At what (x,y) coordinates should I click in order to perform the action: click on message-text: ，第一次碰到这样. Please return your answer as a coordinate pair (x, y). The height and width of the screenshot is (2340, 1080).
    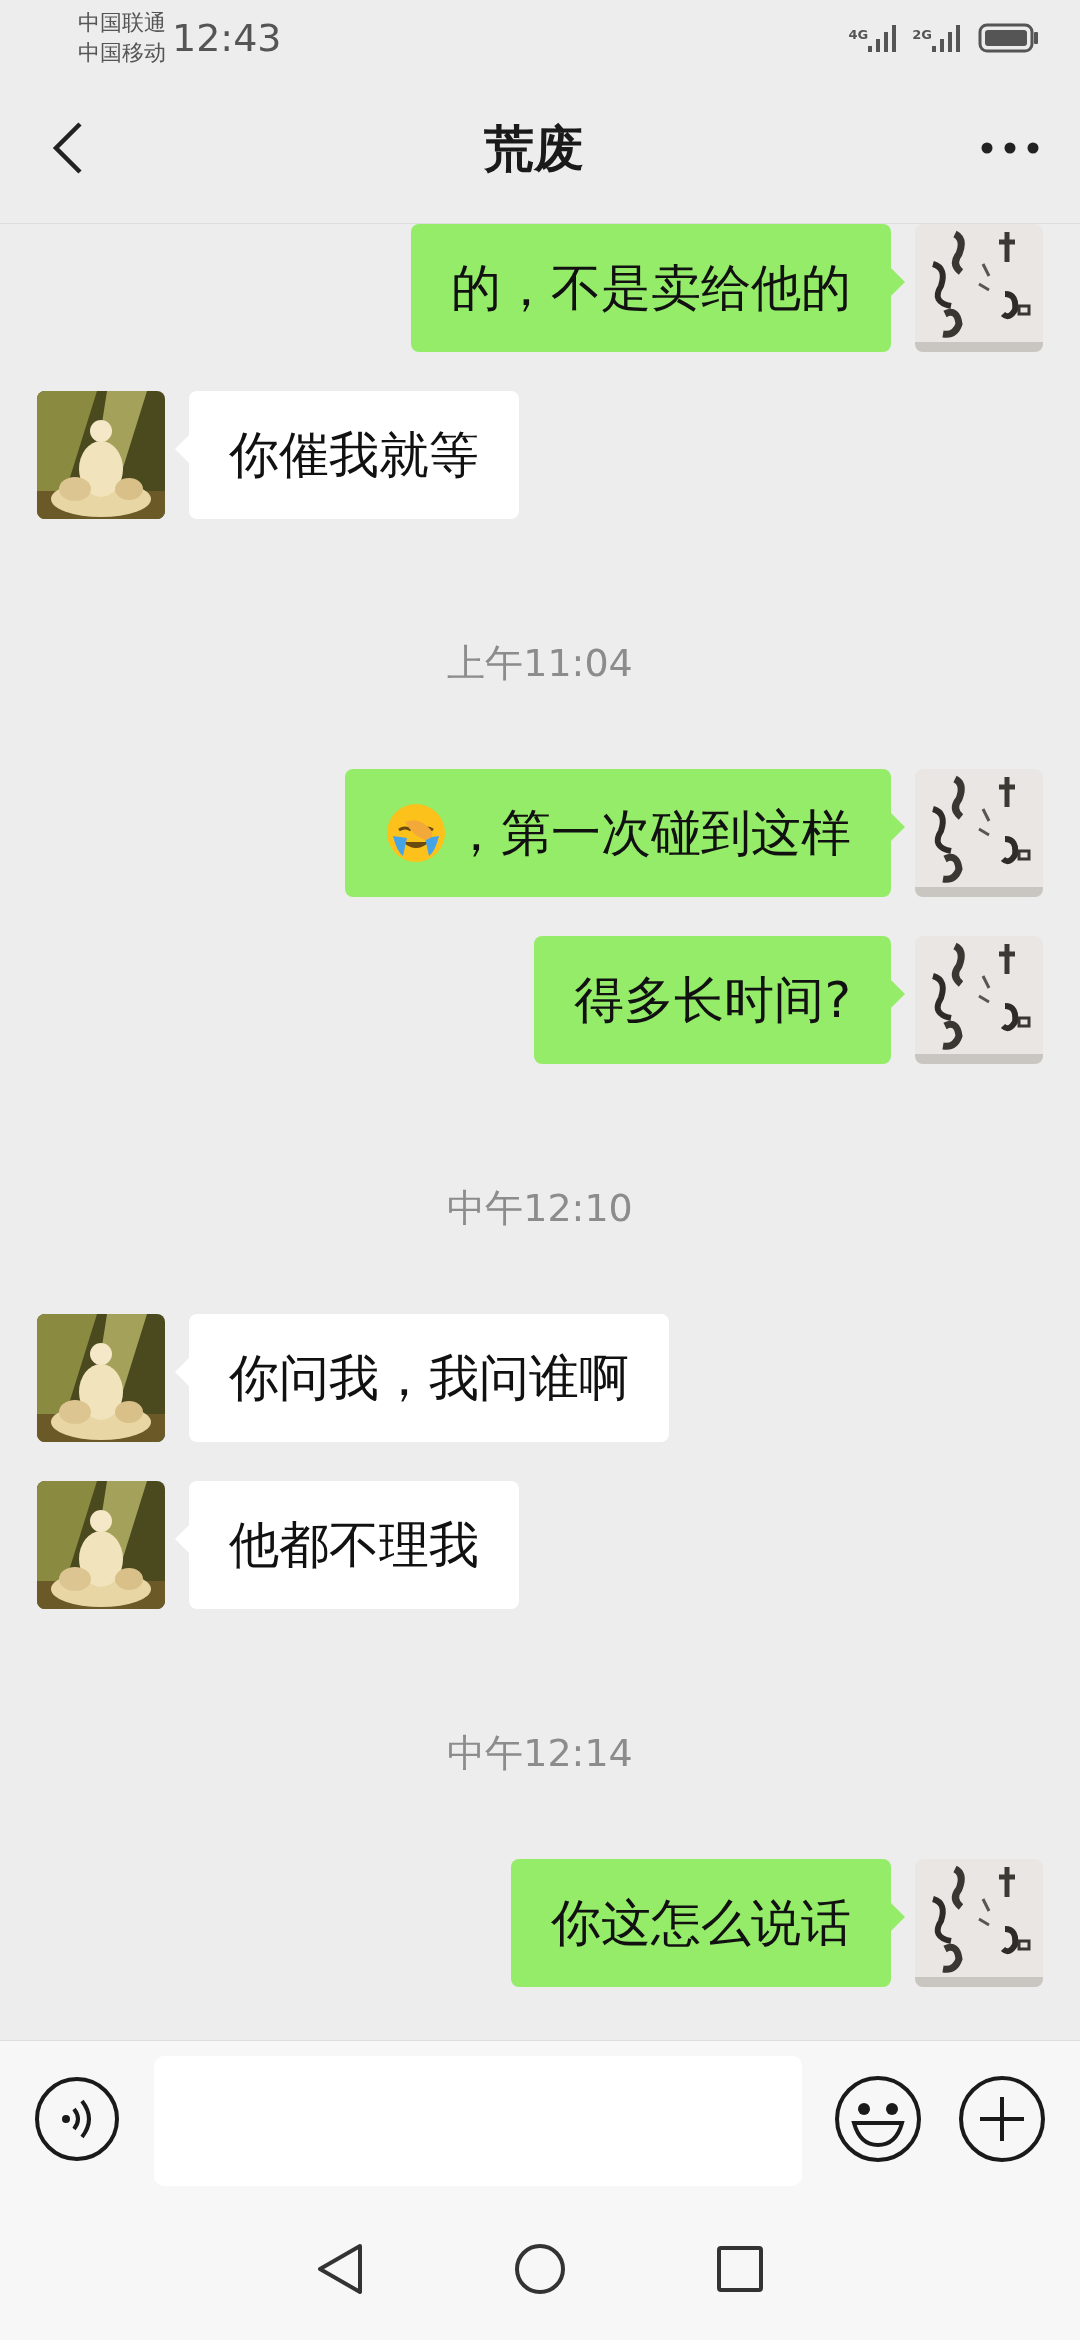
    Looking at the image, I should click on (651, 833).